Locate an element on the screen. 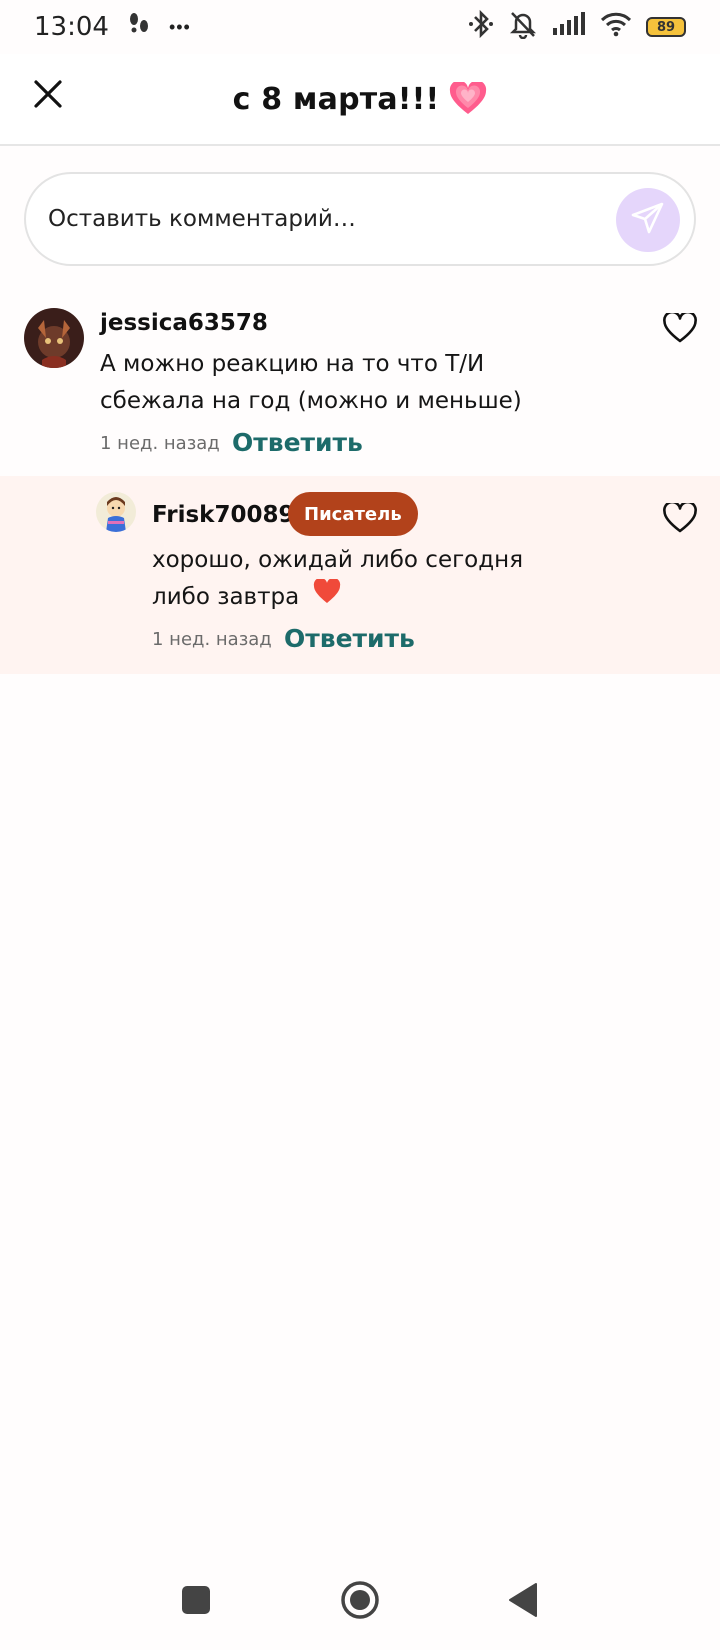 This screenshot has height=1650, width=720. bluetooth-icon is located at coordinates (481, 27).